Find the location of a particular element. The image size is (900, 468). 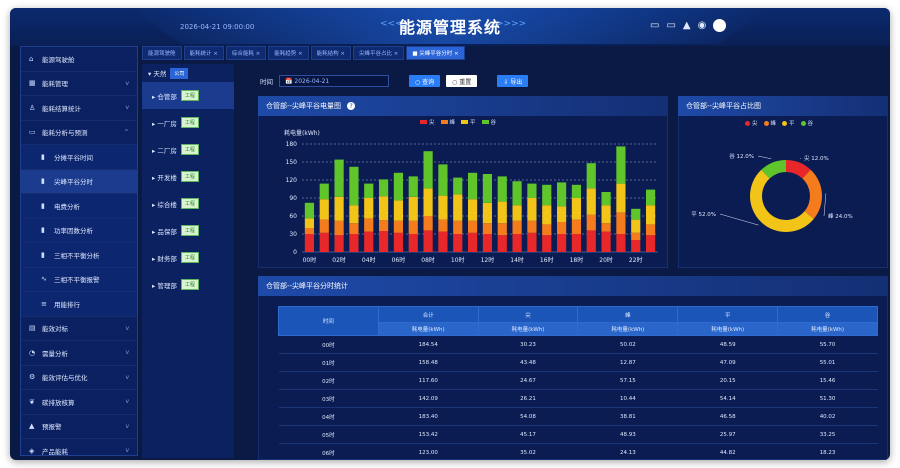

top-icon-group: ▭ ▭ ▲ ◉ is located at coordinates (688, 25).